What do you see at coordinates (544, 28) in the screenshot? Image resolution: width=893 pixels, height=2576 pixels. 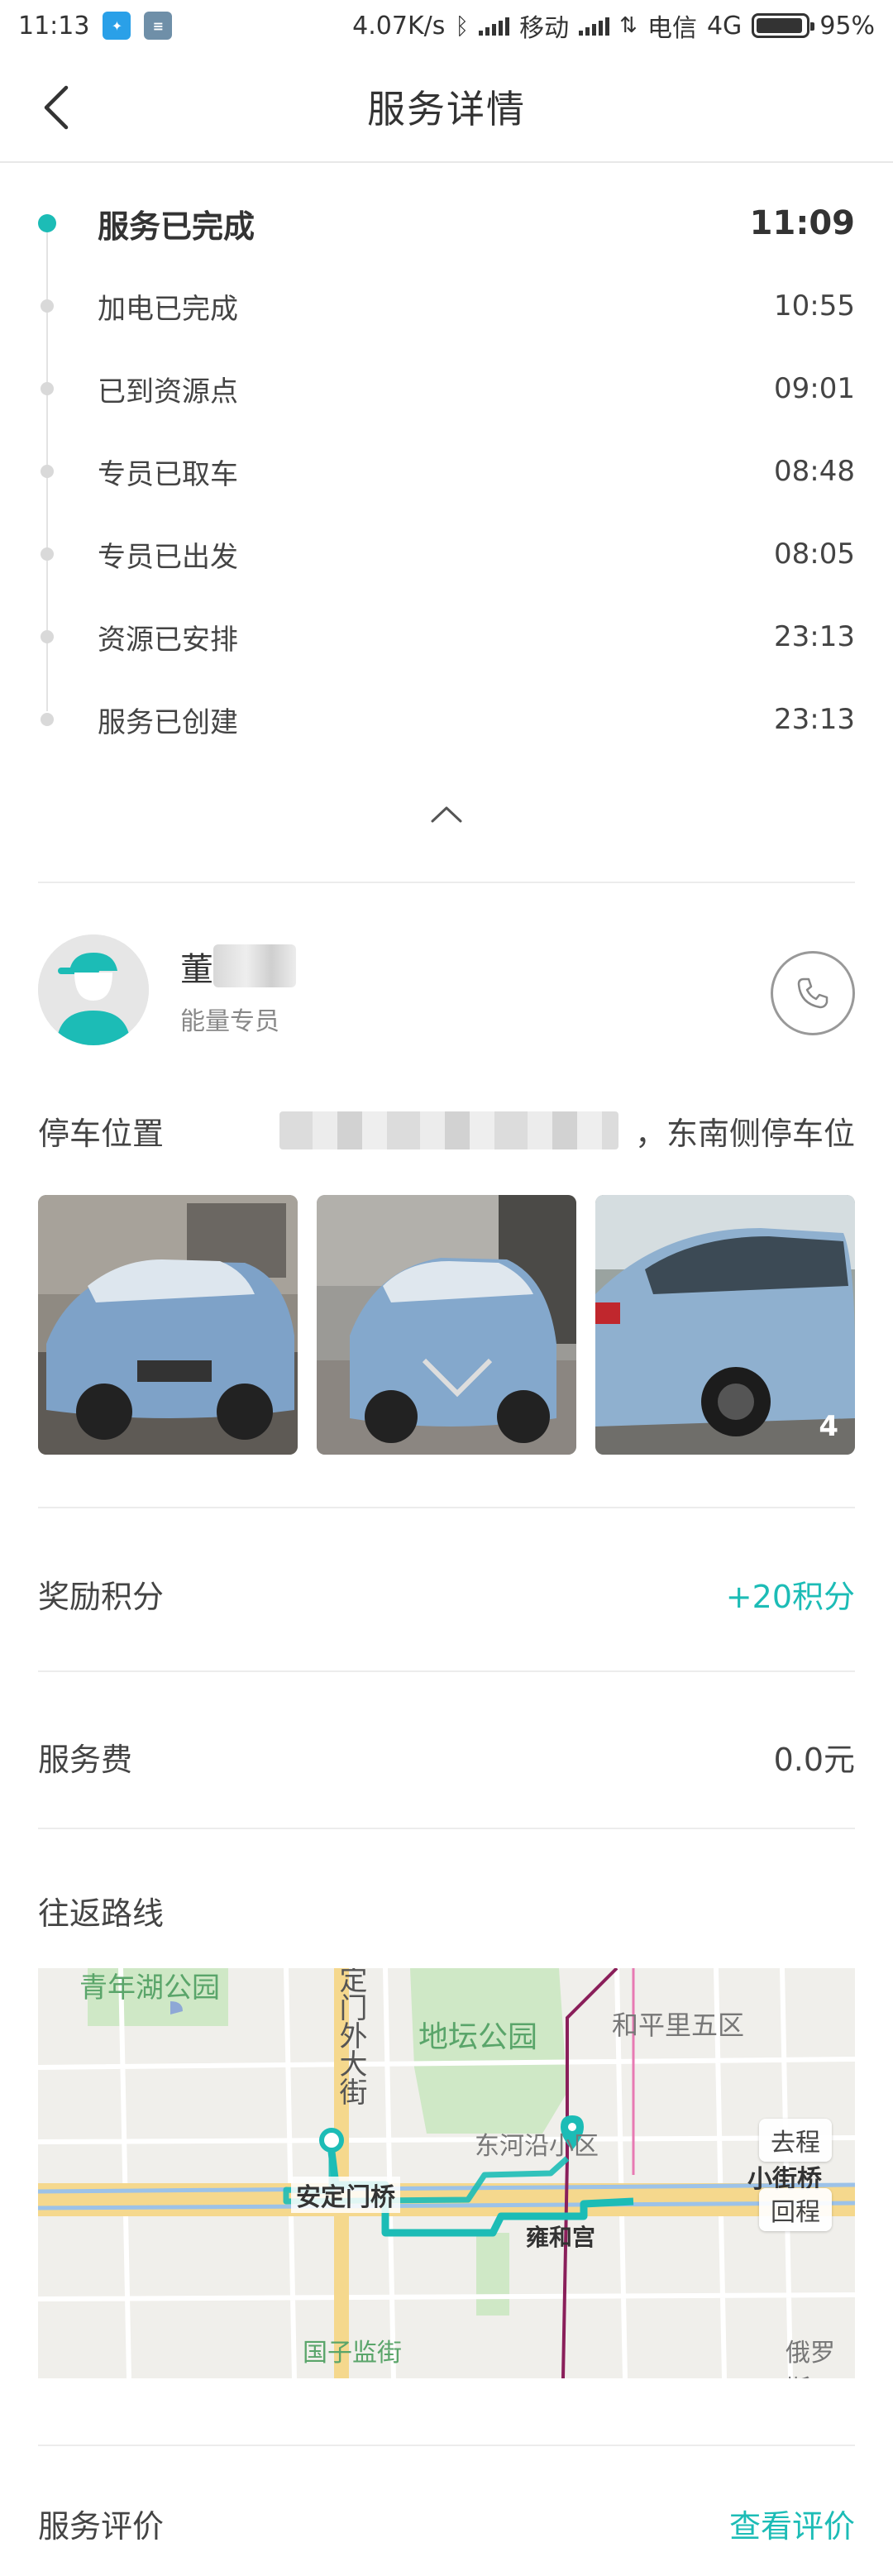 I see `carrier-1: 移动` at bounding box center [544, 28].